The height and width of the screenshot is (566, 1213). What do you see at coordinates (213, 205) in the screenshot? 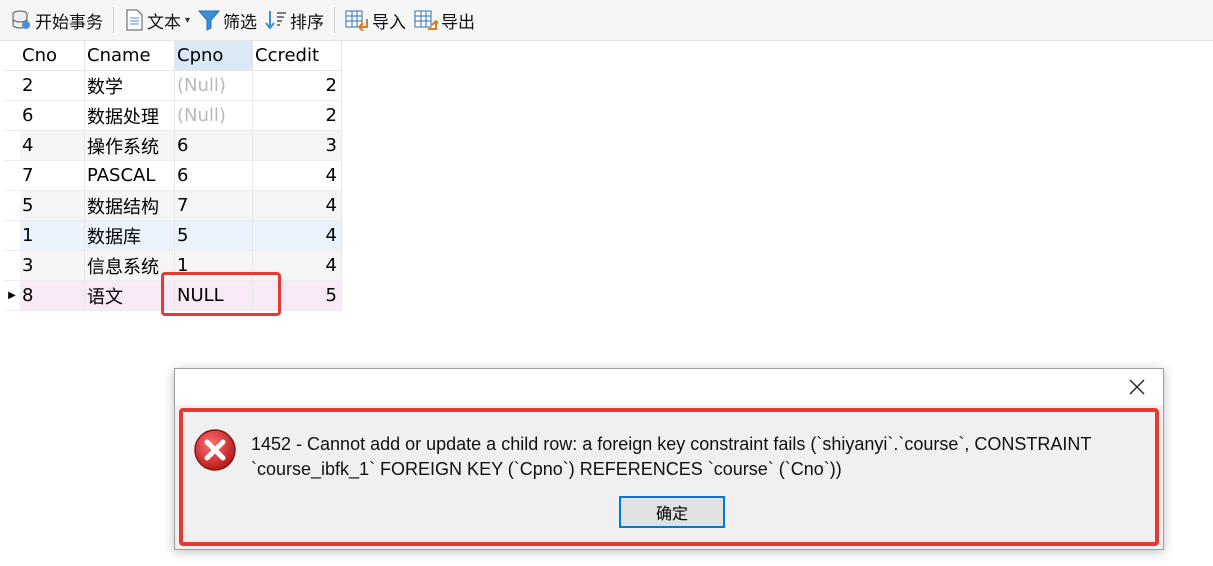
I see `cell-cpno: 7` at bounding box center [213, 205].